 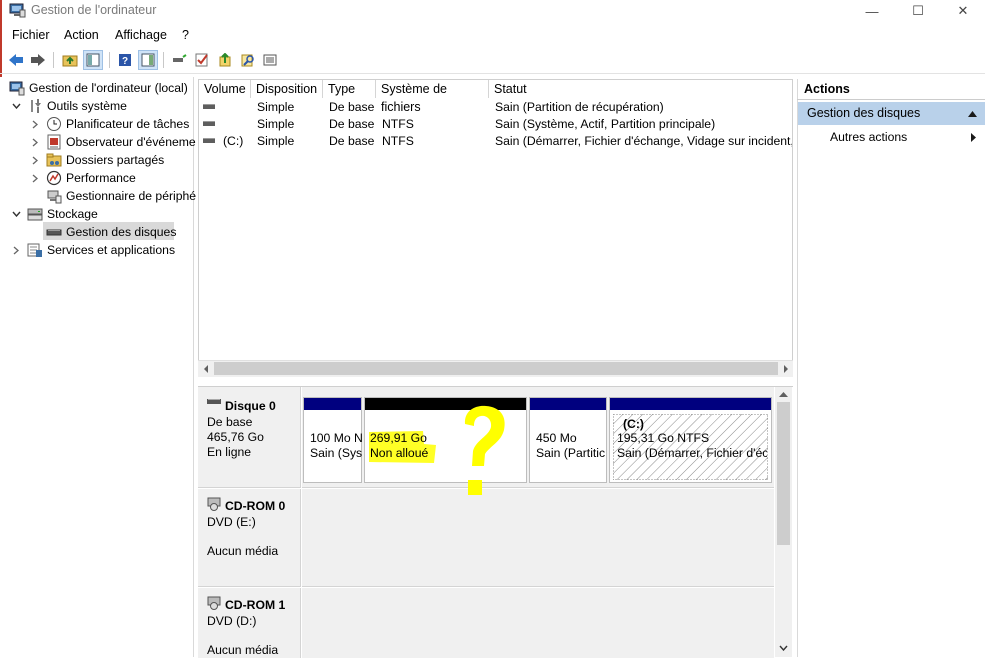 I want to click on tree-item-label: Planificateur de tâches, so click(x=128, y=124).